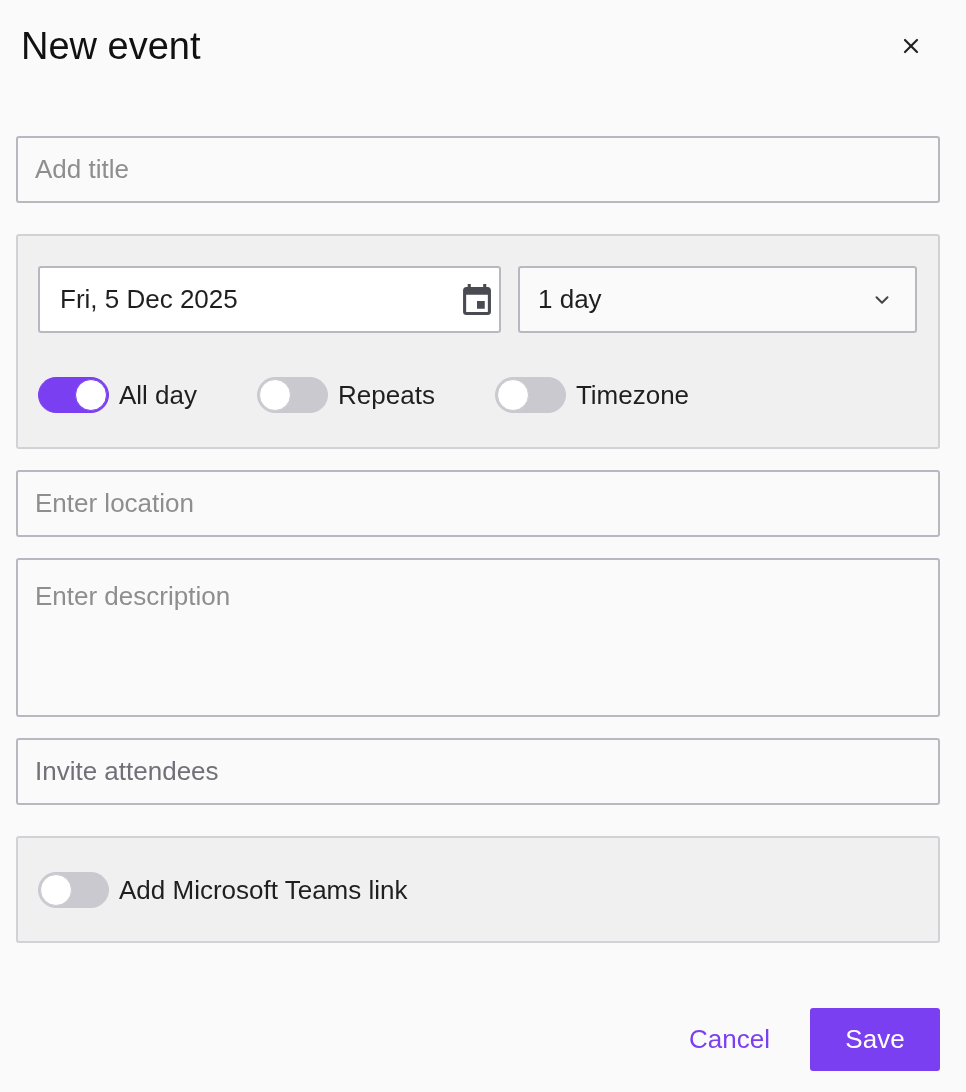 Image resolution: width=966 pixels, height=1092 pixels. I want to click on toggle-switch, so click(73, 395).